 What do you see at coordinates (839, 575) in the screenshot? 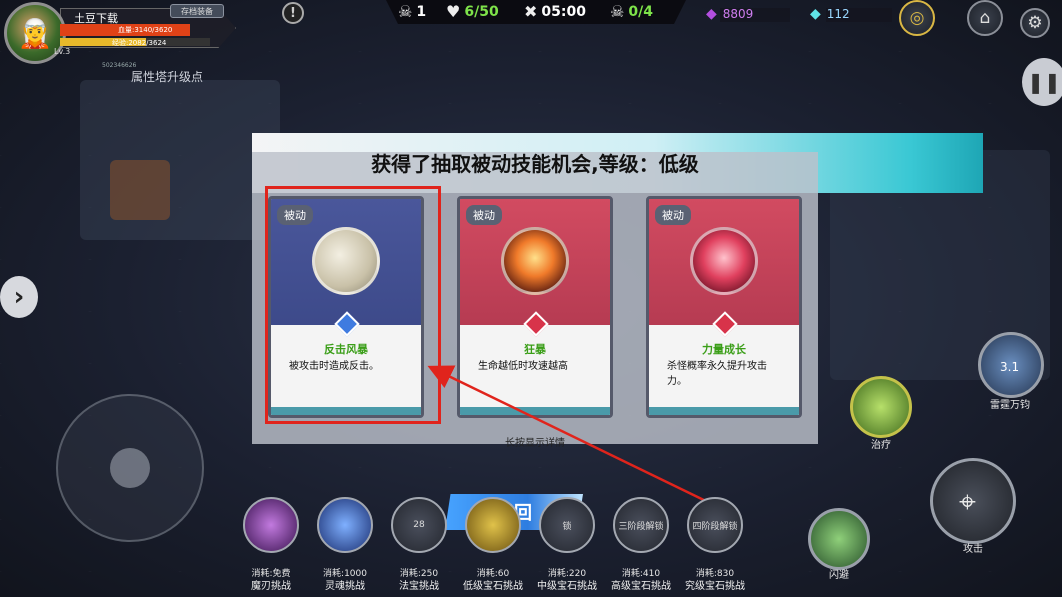
I see `dodge-label: 闪避` at bounding box center [839, 575].